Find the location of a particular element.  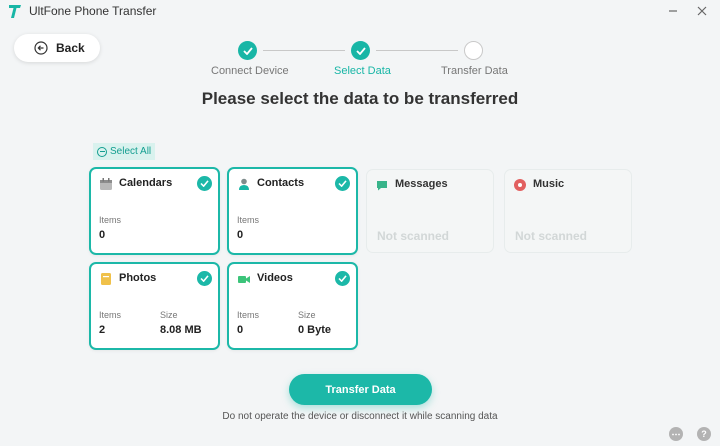

step-connect-device-check-icon is located at coordinates (247, 50).